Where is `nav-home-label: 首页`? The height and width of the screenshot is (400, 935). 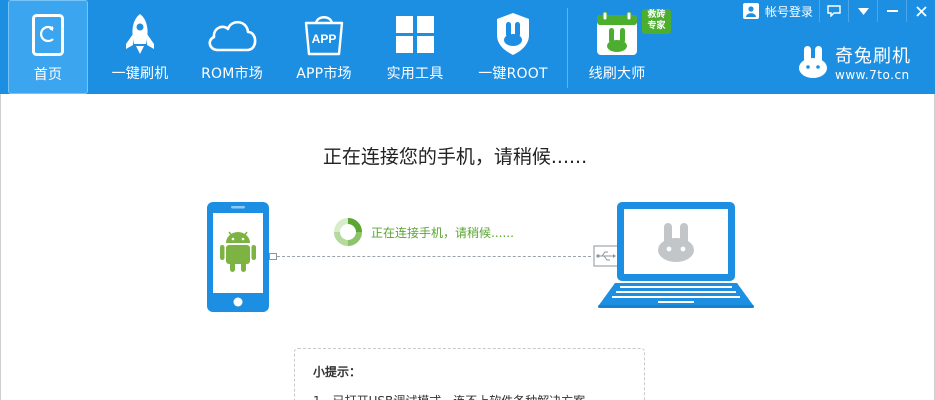 nav-home-label: 首页 is located at coordinates (48, 75).